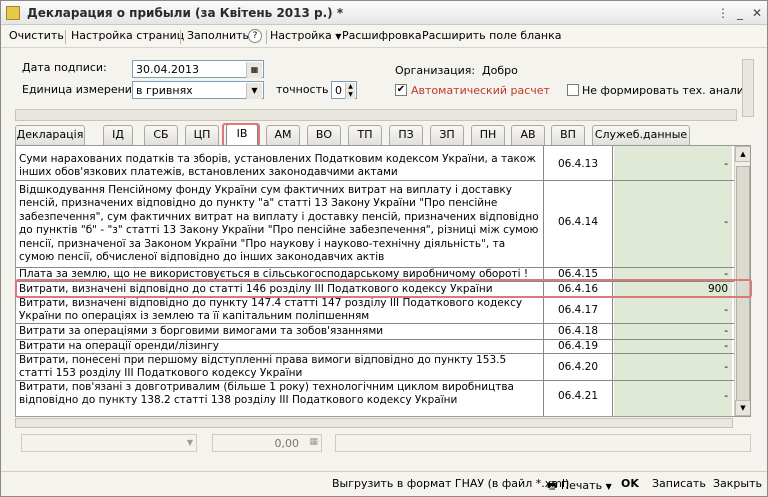 Image resolution: width=768 pixels, height=497 pixels. Describe the element at coordinates (374, 423) in the screenshot. I see `table-hscrollbar` at that location.